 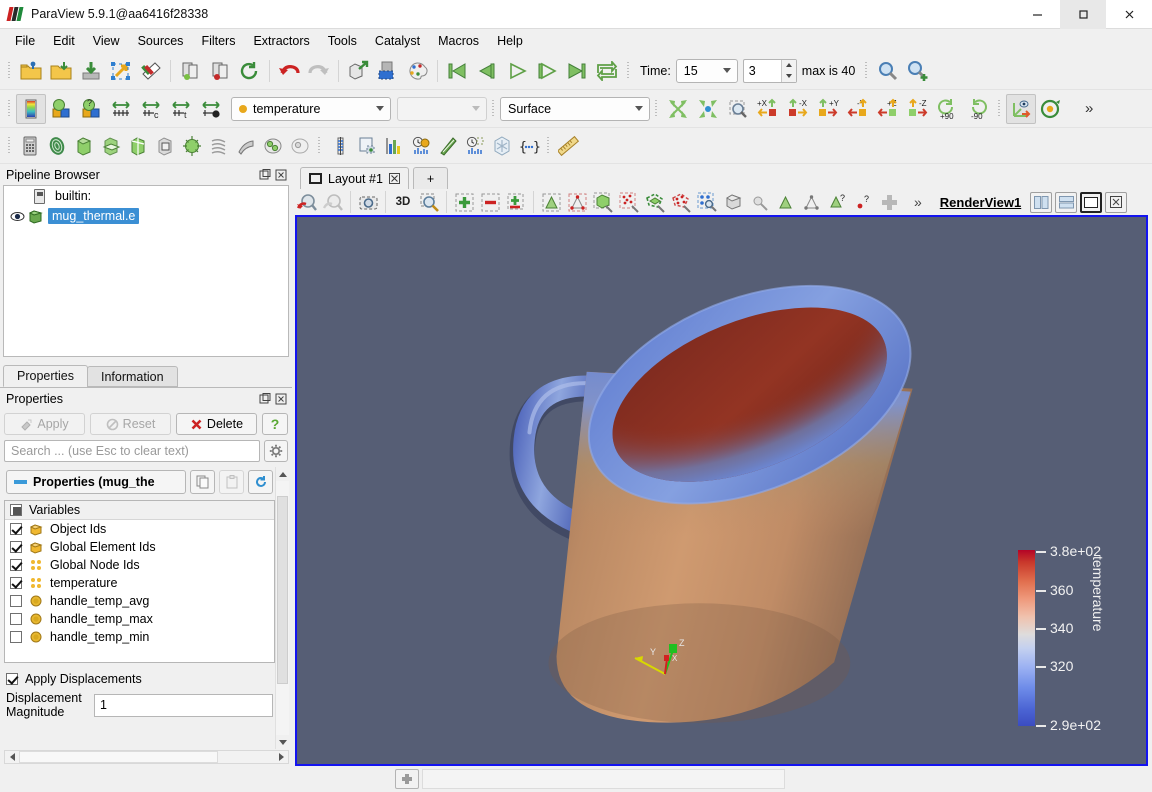 I want to click on show-center-of-rotation-icon, so click(x=1051, y=109).